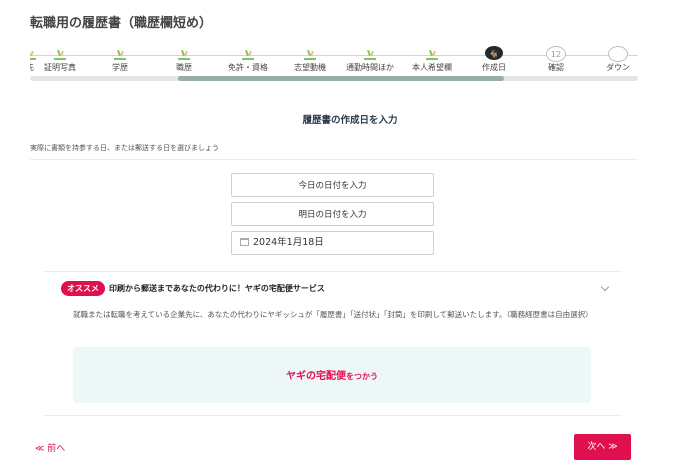 The image size is (700, 467). I want to click on step-4: 免許・資格, so click(248, 60).